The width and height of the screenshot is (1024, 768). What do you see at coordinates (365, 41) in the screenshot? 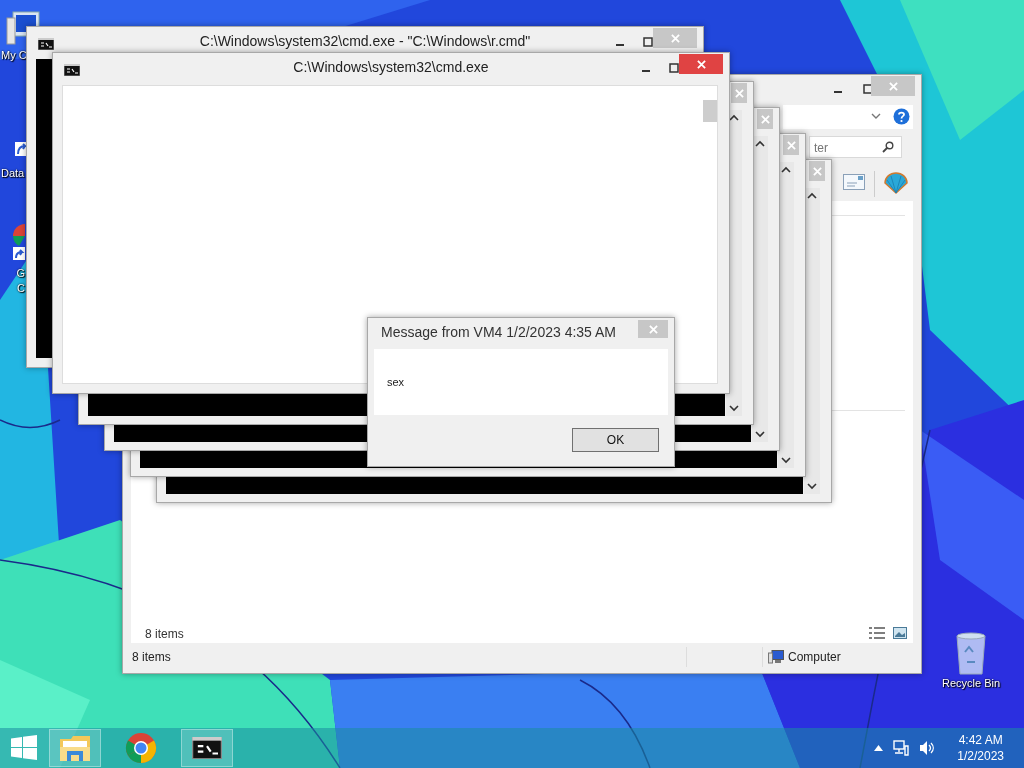
I see `window-title: C:\Windows\system32\cmd.exe - "C:\Windows\r.cmd"` at bounding box center [365, 41].